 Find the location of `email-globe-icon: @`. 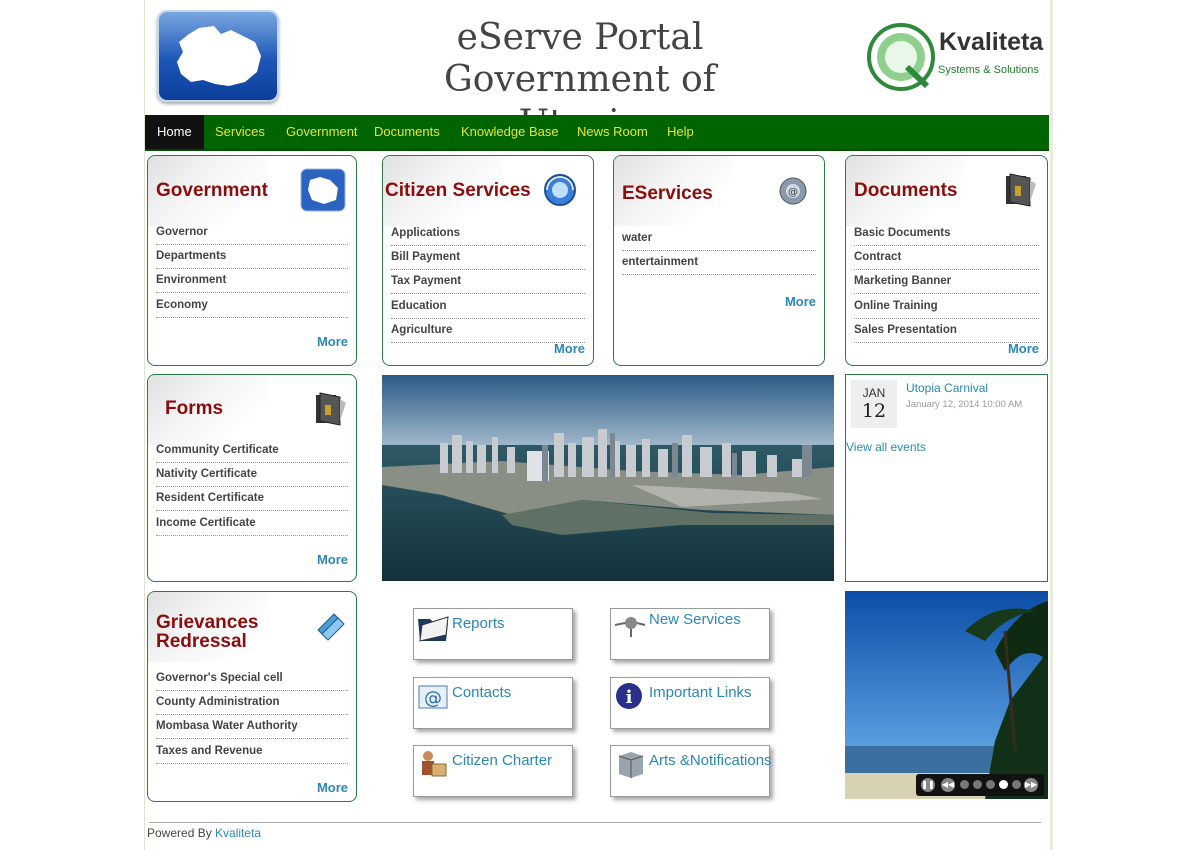

email-globe-icon: @ is located at coordinates (793, 195).